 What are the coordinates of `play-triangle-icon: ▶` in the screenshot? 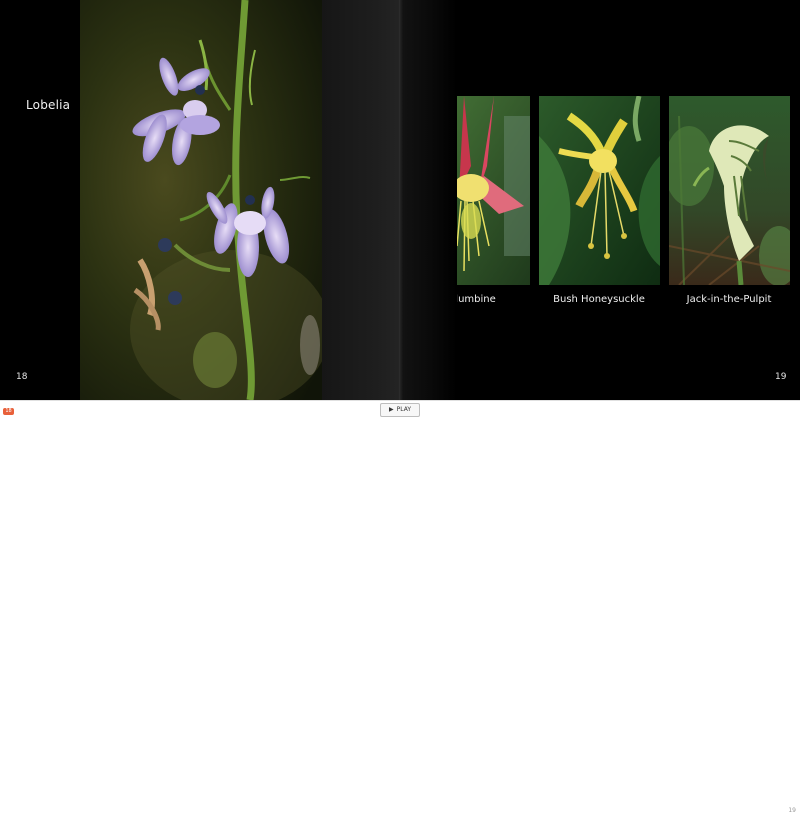 It's located at (391, 409).